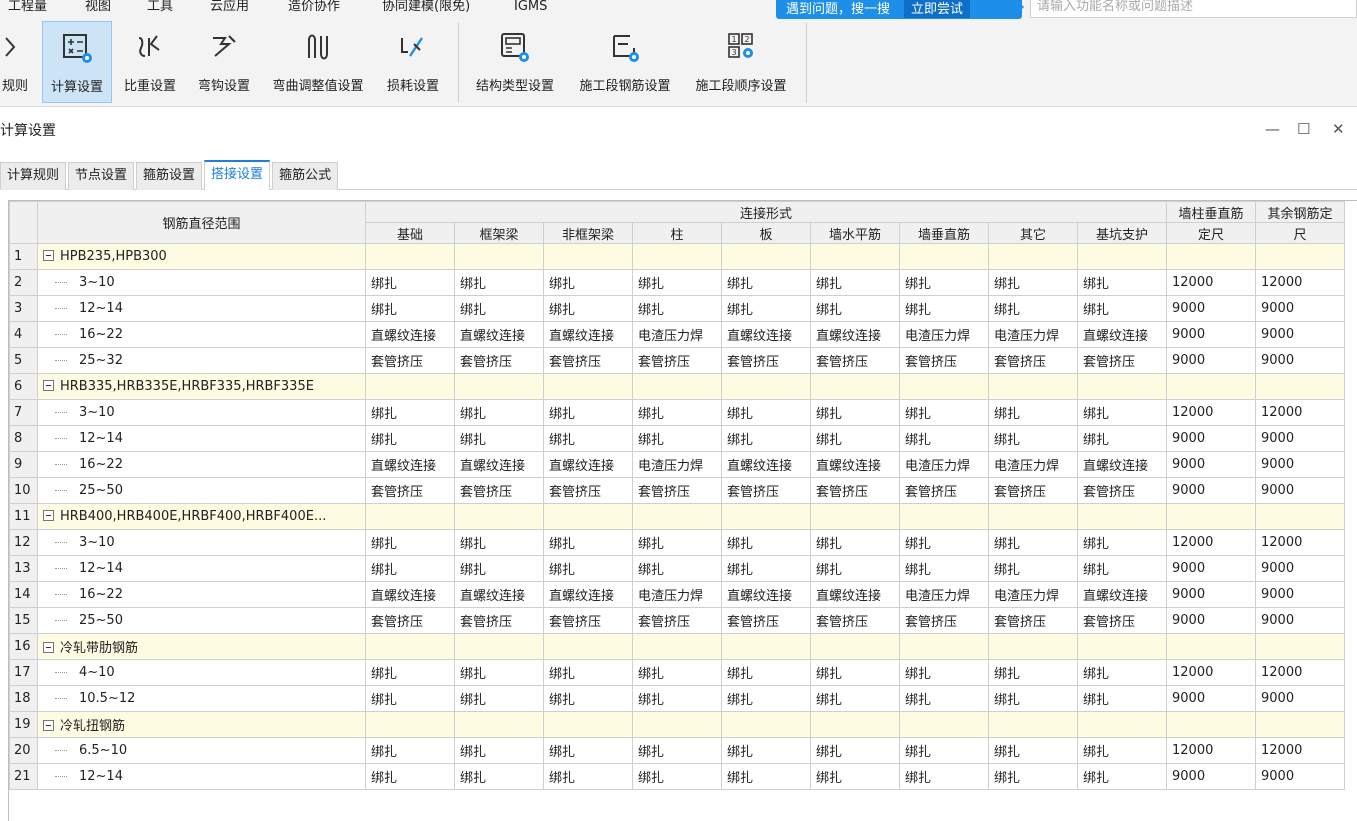 The image size is (1357, 821). I want to click on table-row: 17 4~10 绑扎 绑扎 绑扎 绑扎 绑扎 绑扎 绑扎 绑扎 绑扎 12000 12000, so click(677, 672).